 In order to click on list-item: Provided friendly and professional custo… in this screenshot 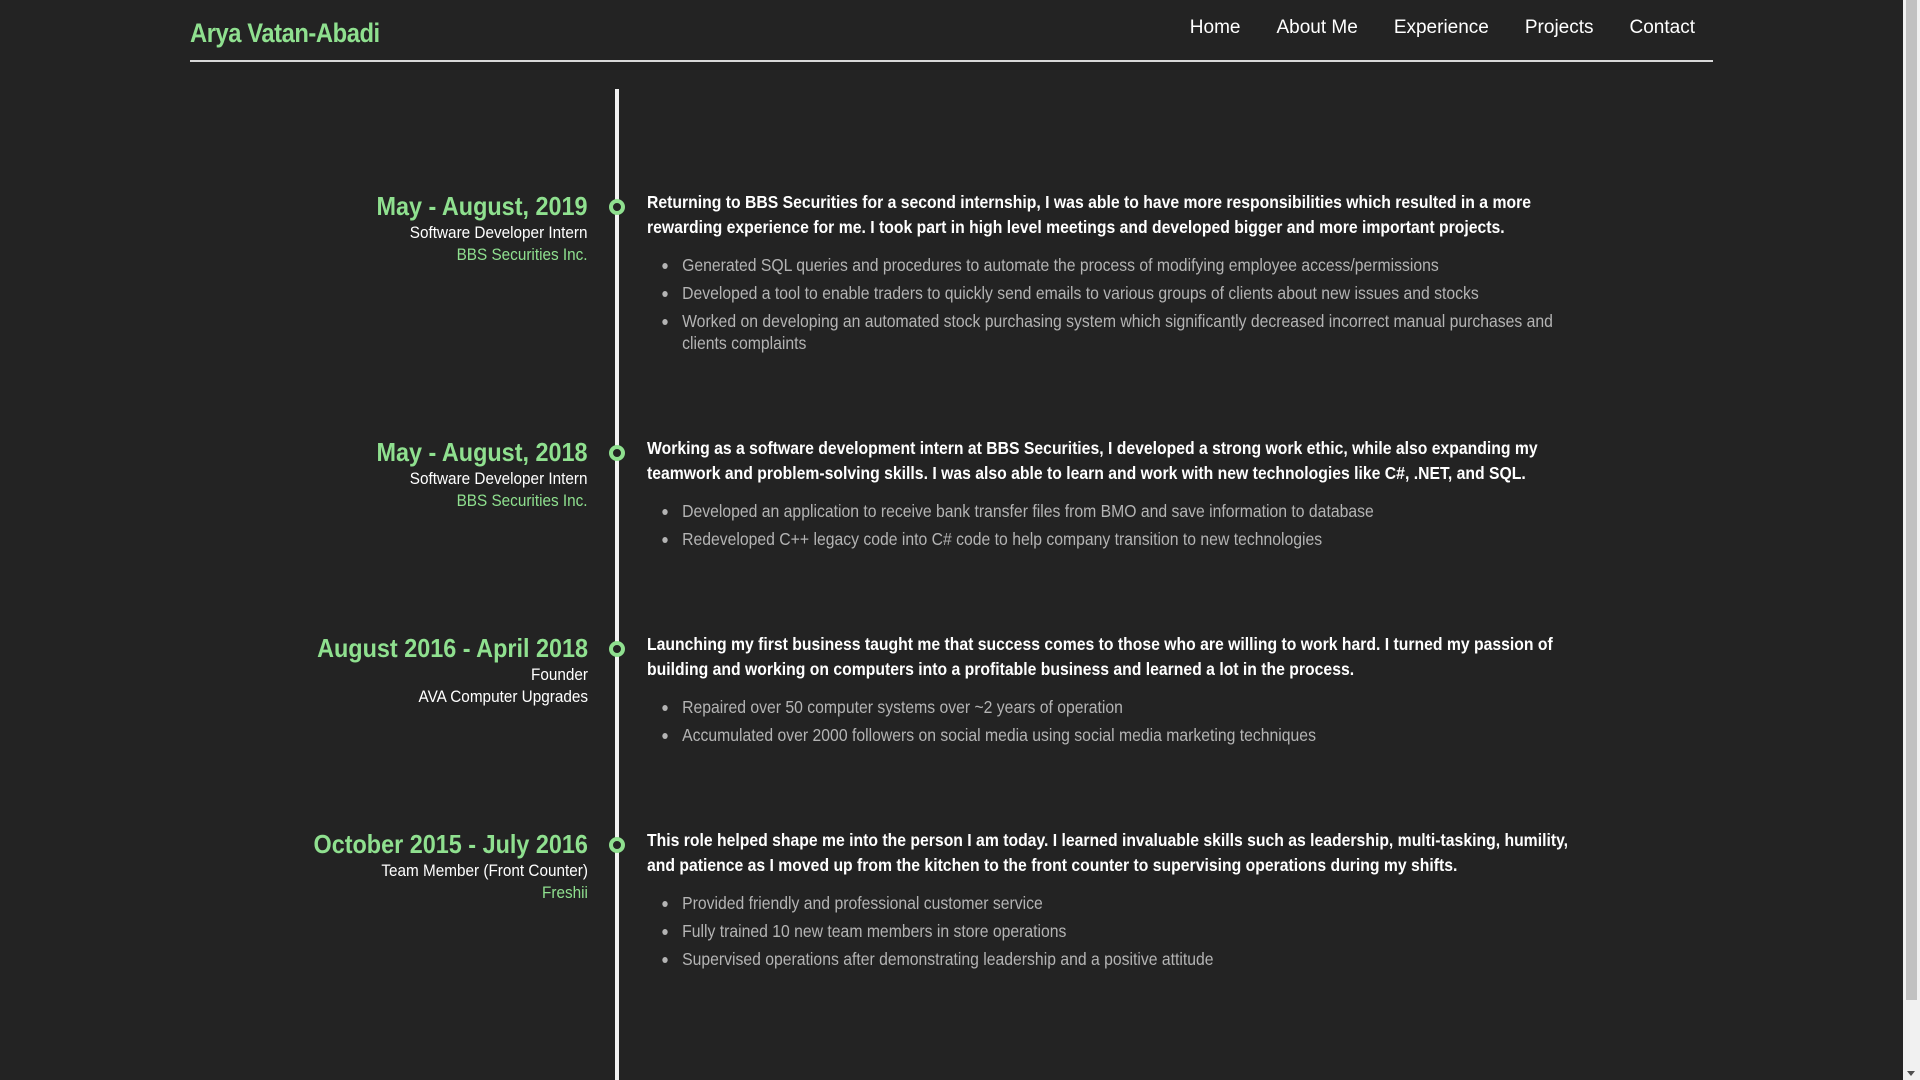, I will do `click(1122, 903)`.